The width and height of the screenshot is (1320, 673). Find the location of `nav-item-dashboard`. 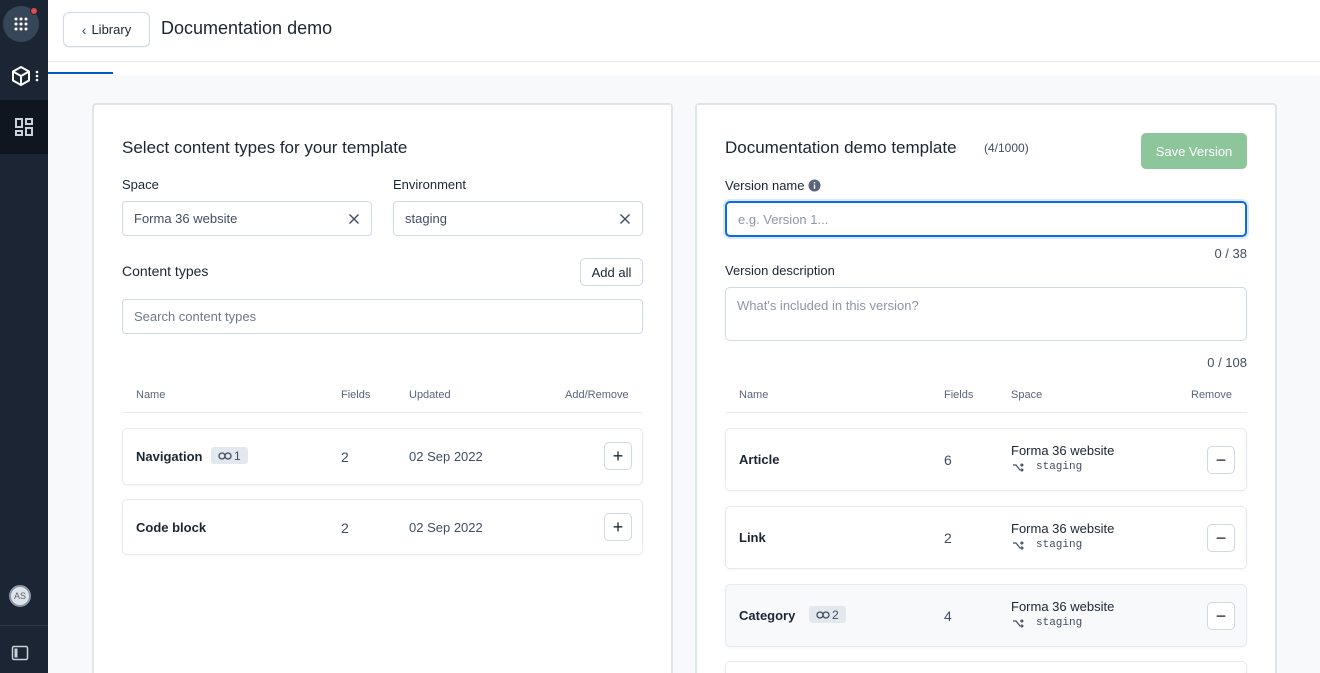

nav-item-dashboard is located at coordinates (24, 127).